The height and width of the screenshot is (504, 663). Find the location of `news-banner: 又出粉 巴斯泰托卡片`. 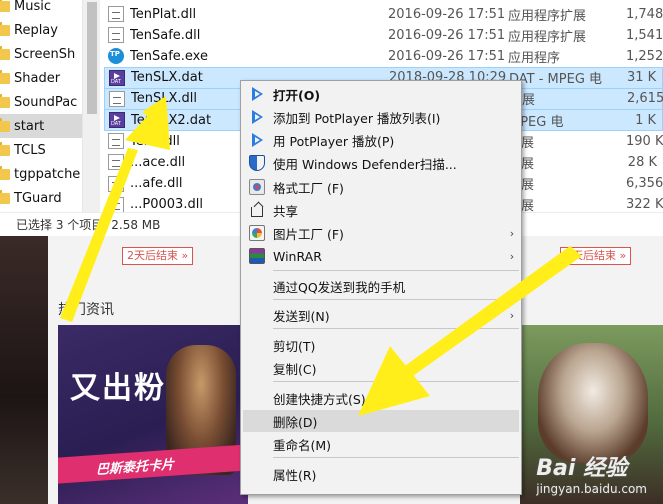

news-banner: 又出粉 巴斯泰托卡片 is located at coordinates (153, 414).